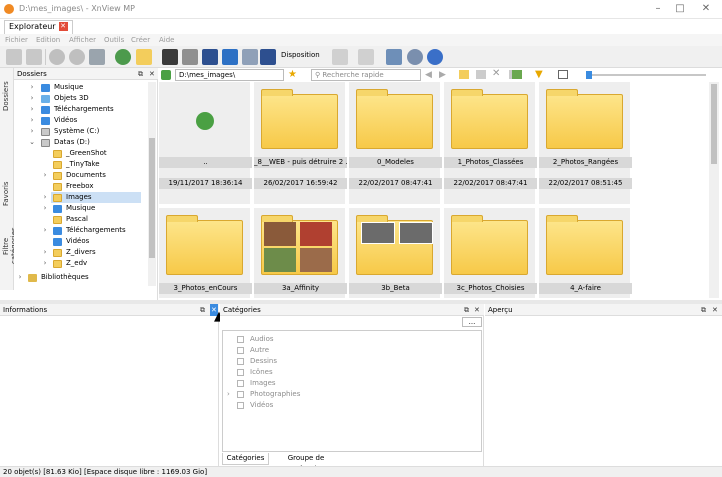  I want to click on tab-groupe-categories: Groupe de catégories, so click(306, 463).